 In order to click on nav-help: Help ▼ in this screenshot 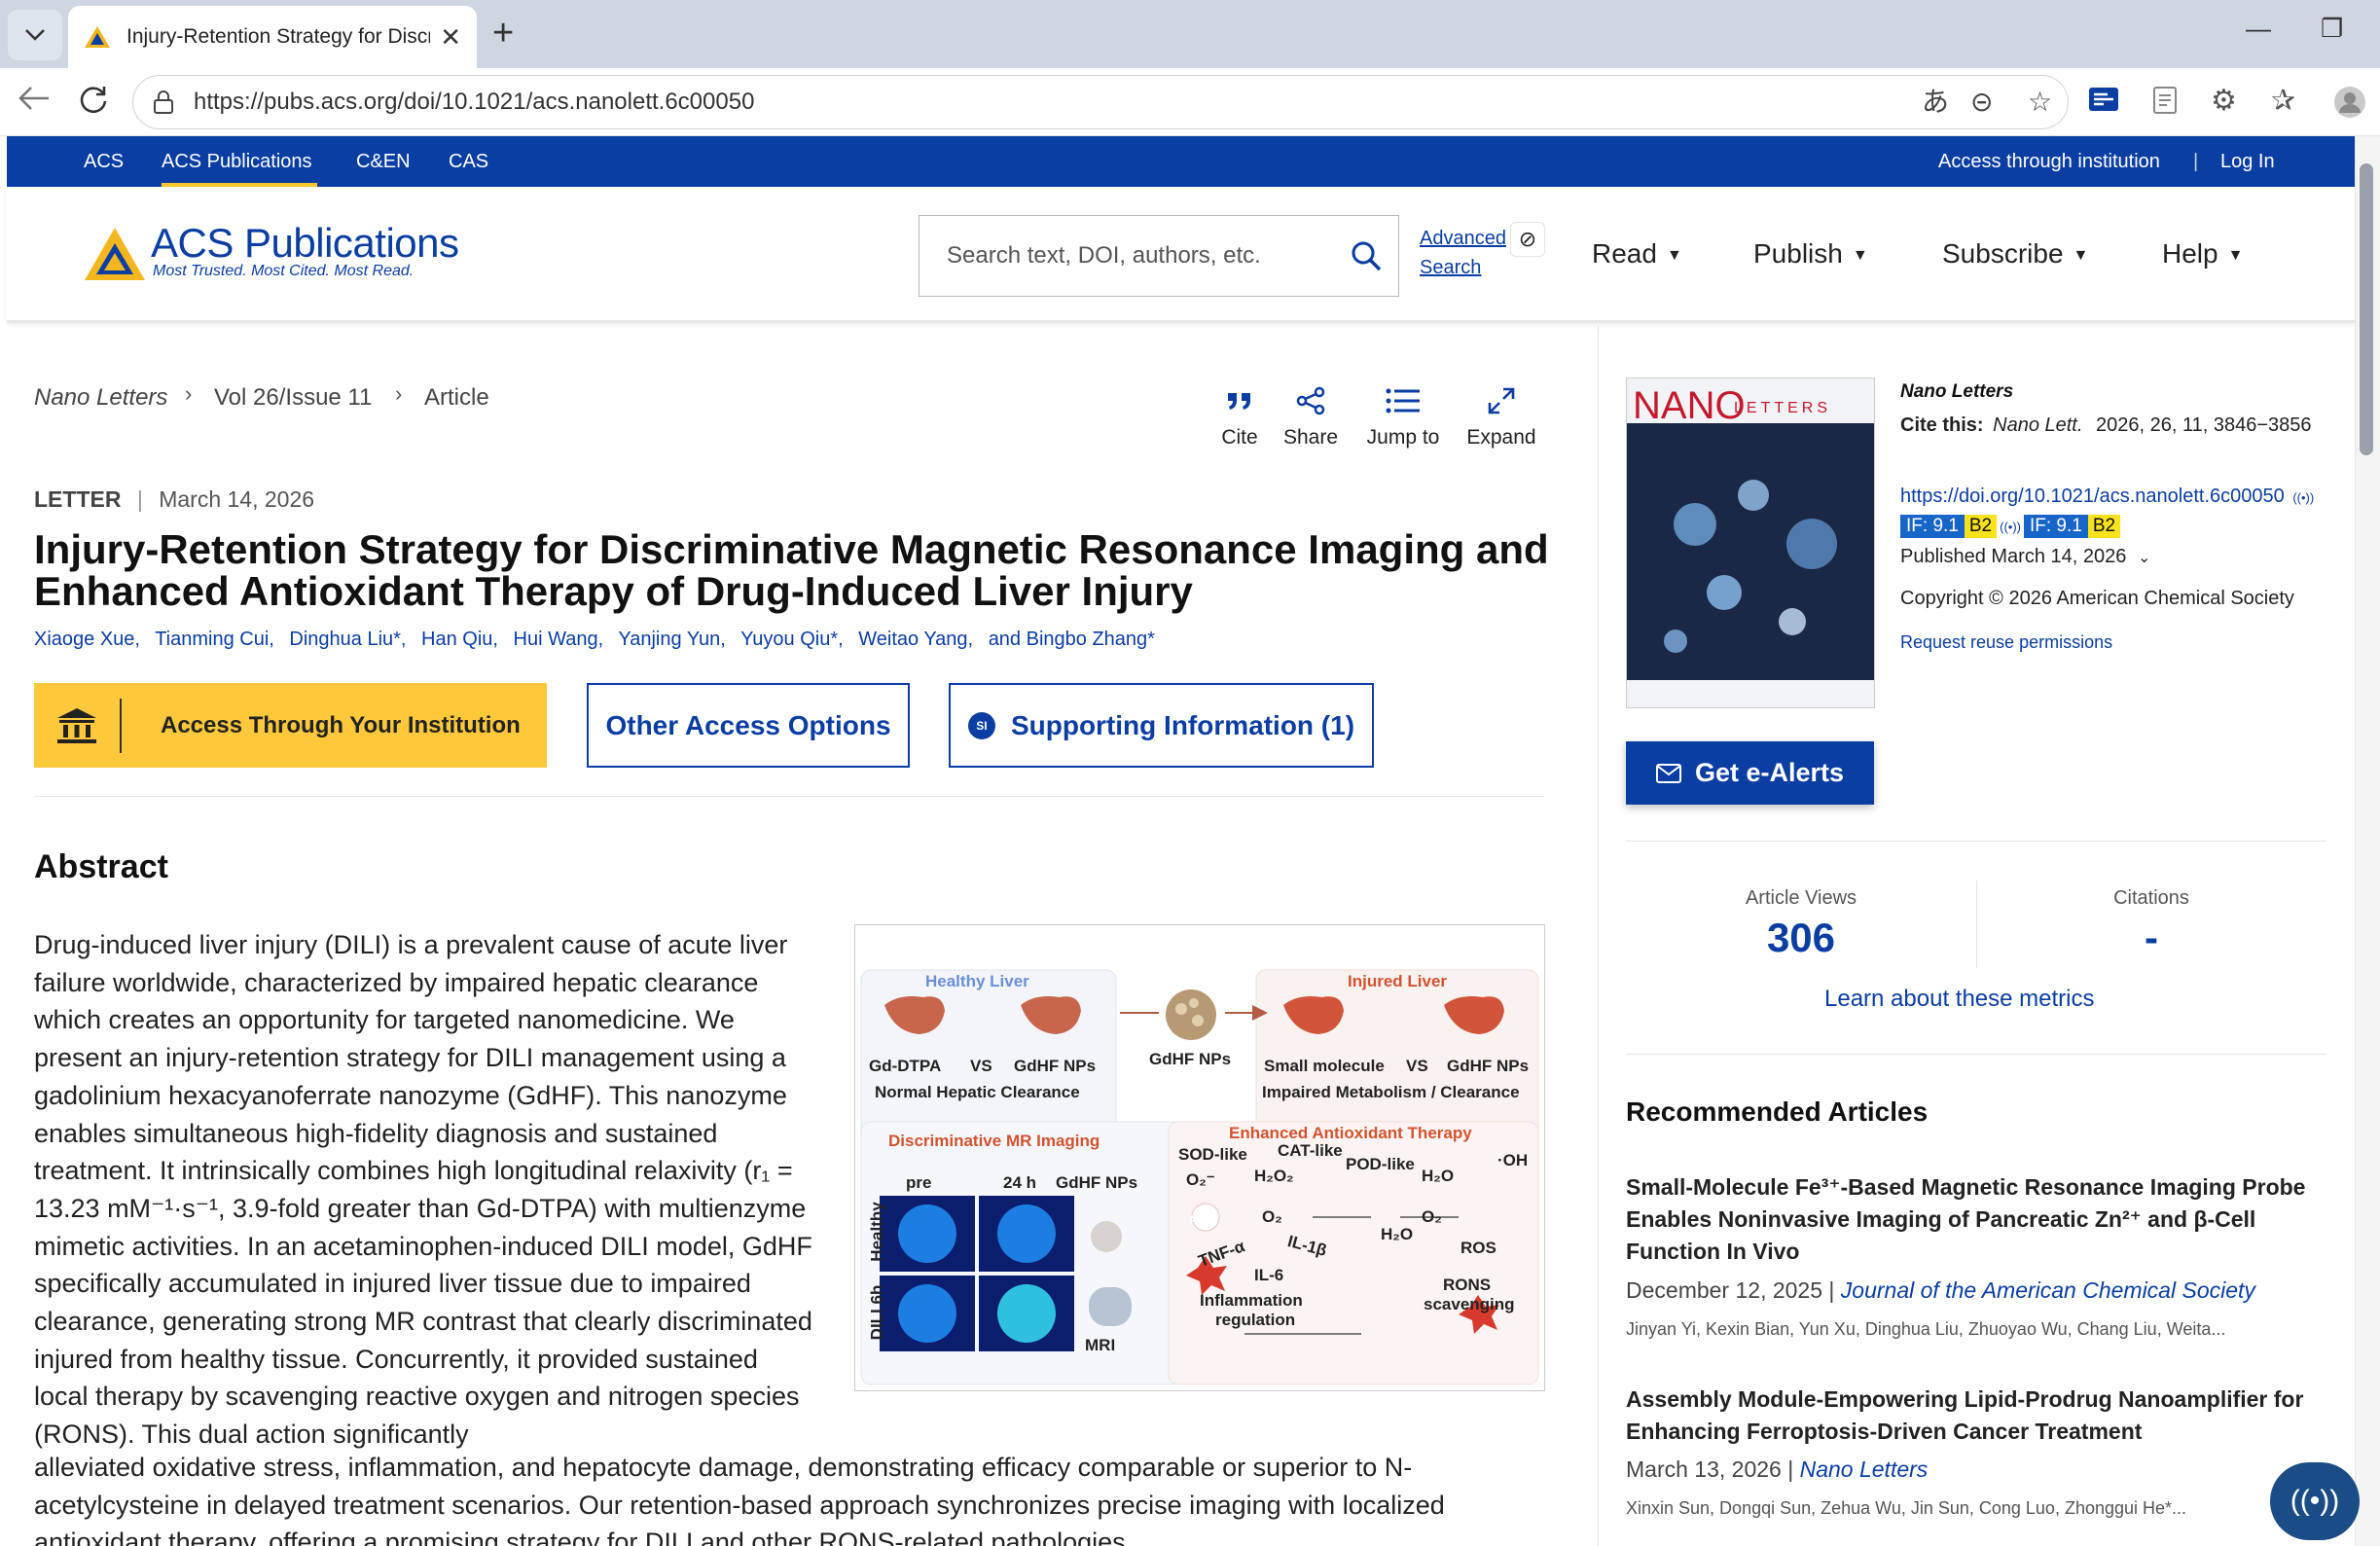, I will do `click(2202, 254)`.